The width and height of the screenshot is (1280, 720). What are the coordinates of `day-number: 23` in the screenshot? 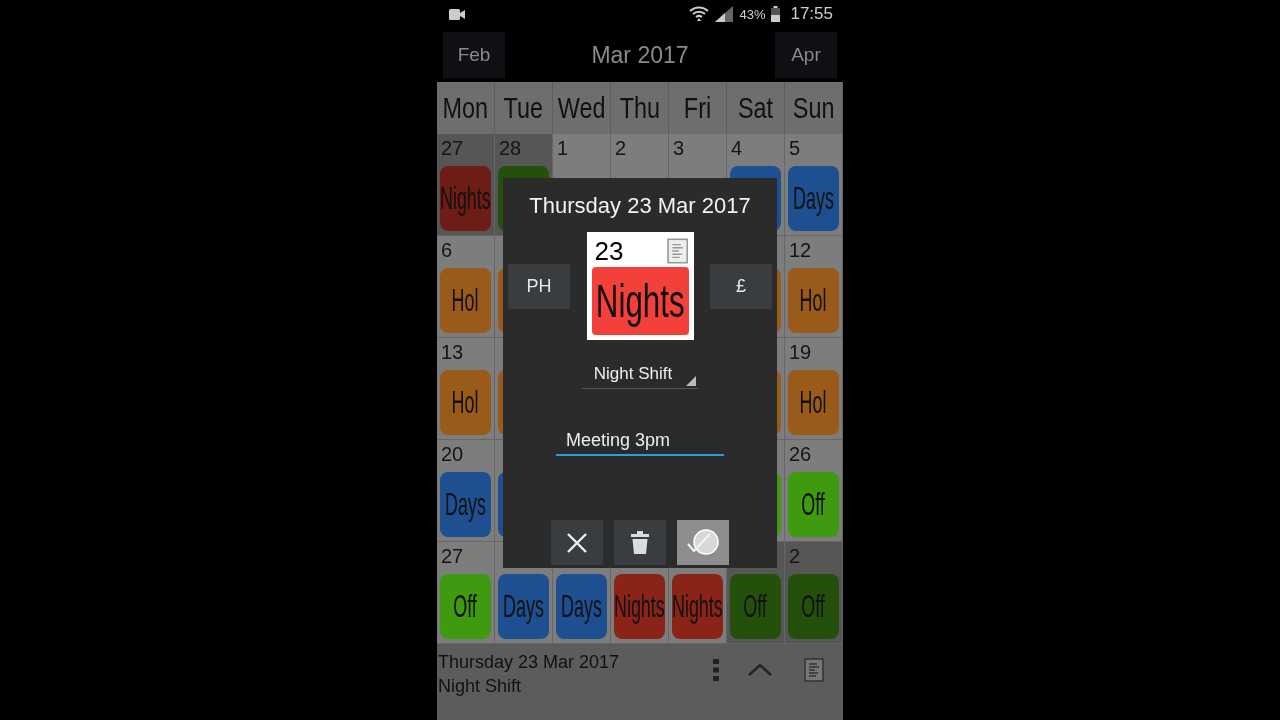 It's located at (608, 251).